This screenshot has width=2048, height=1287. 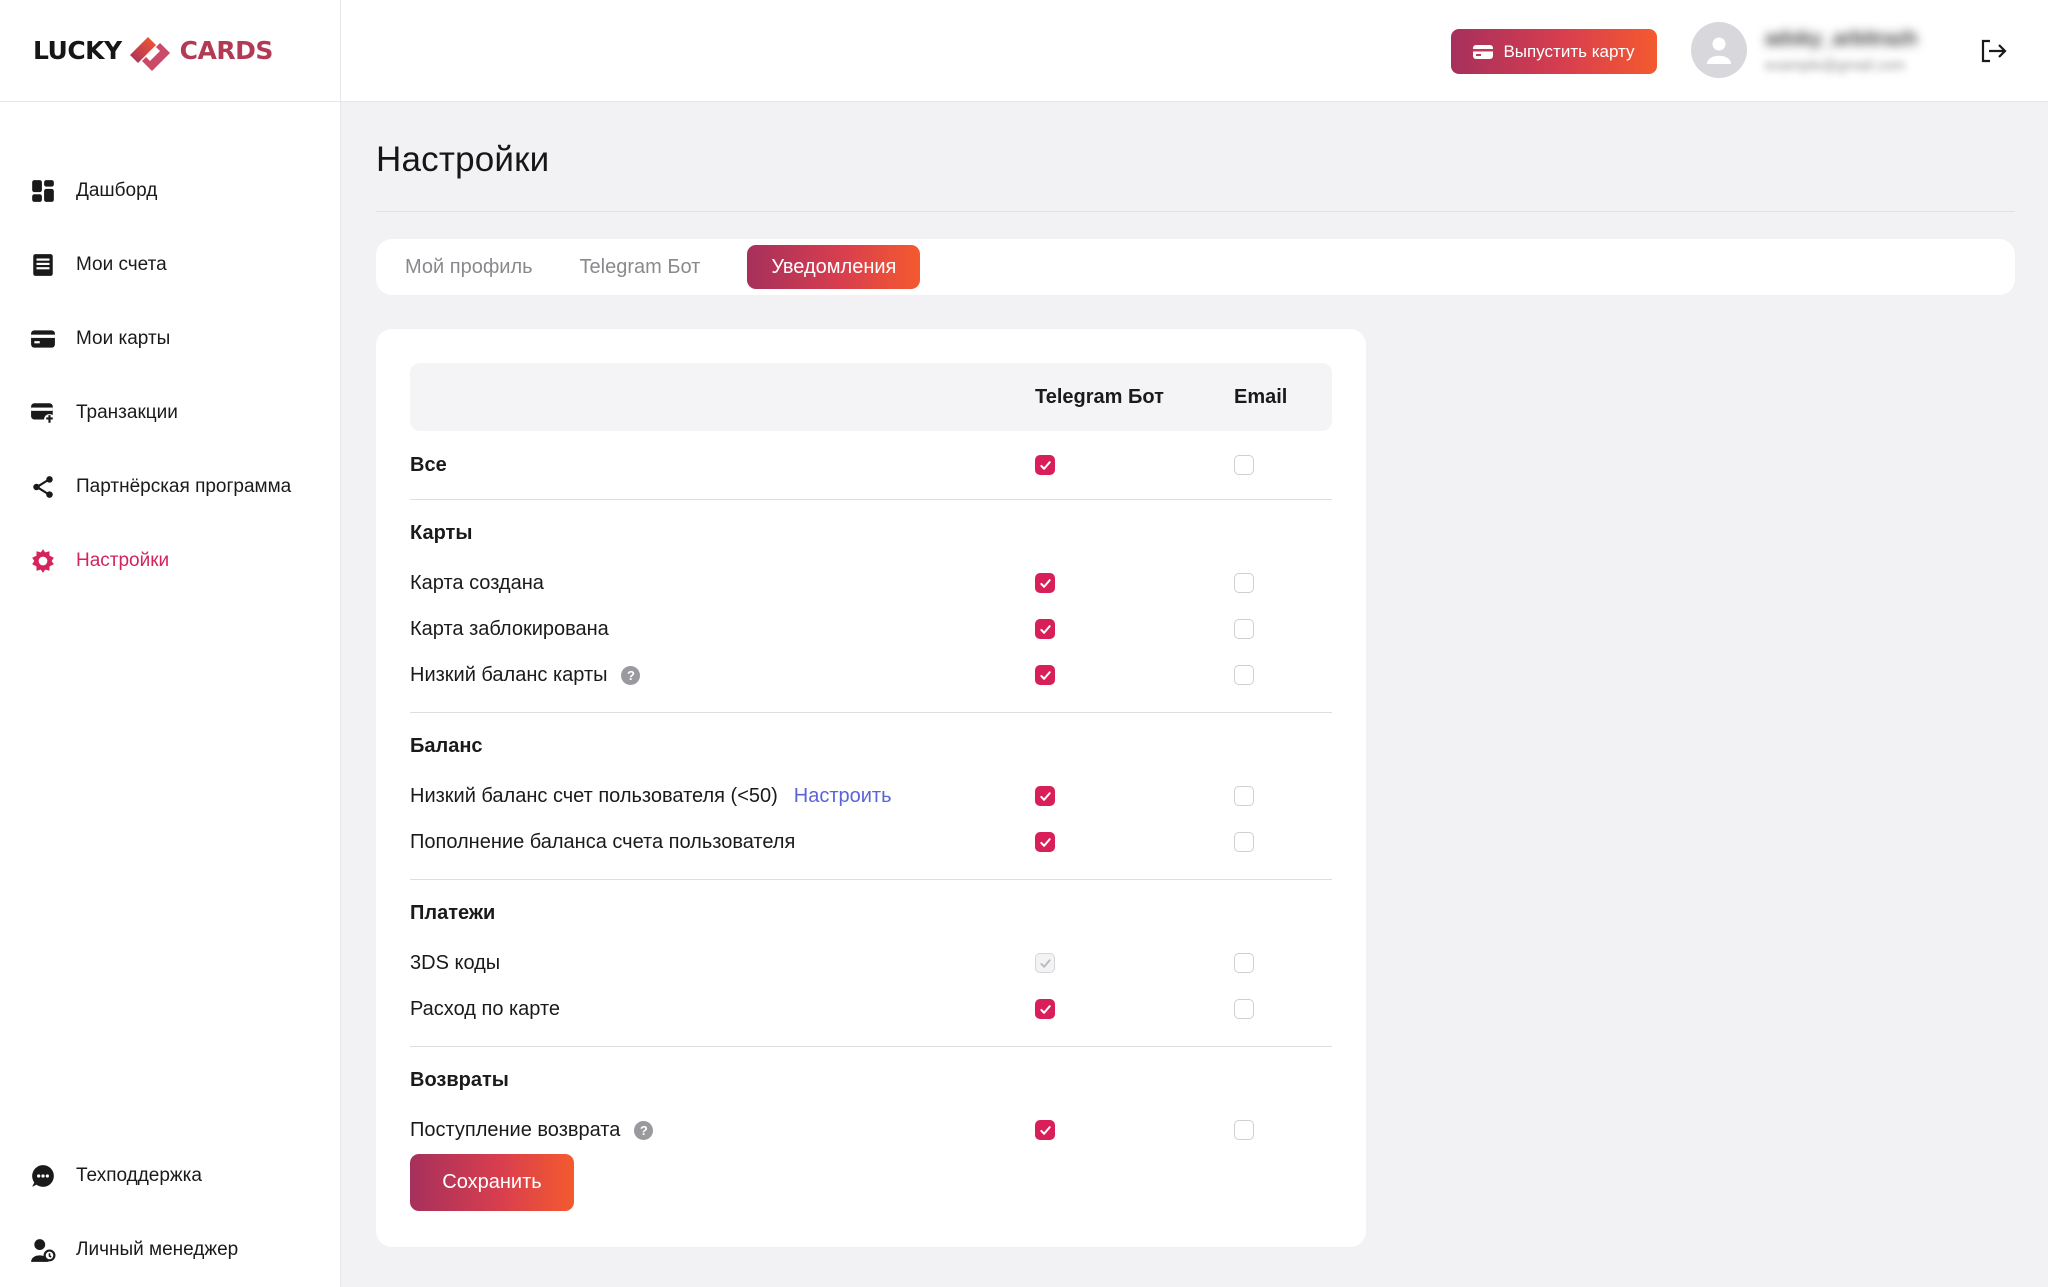 I want to click on user-email: example@gmail.com, so click(x=1835, y=65).